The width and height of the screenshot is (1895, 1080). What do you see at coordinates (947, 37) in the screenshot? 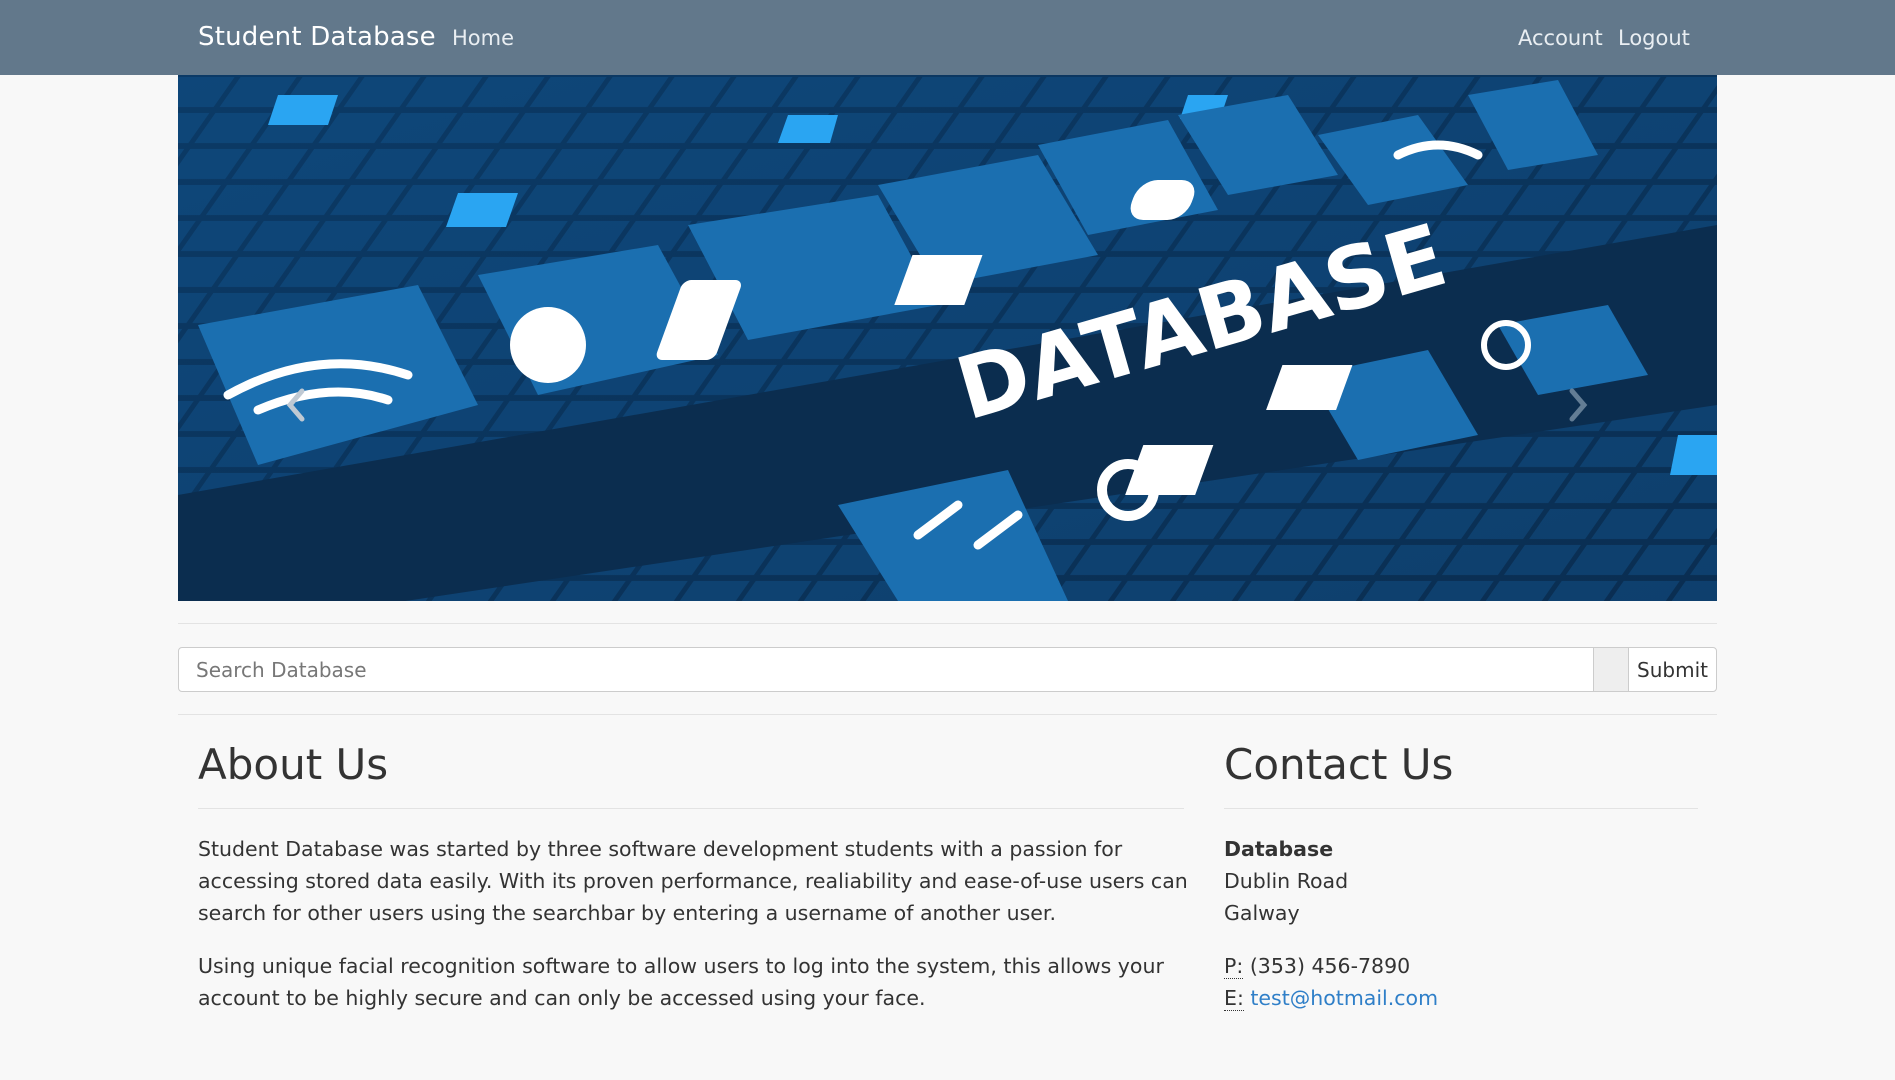
I see `navbar: Student Database Home Account Logout` at bounding box center [947, 37].